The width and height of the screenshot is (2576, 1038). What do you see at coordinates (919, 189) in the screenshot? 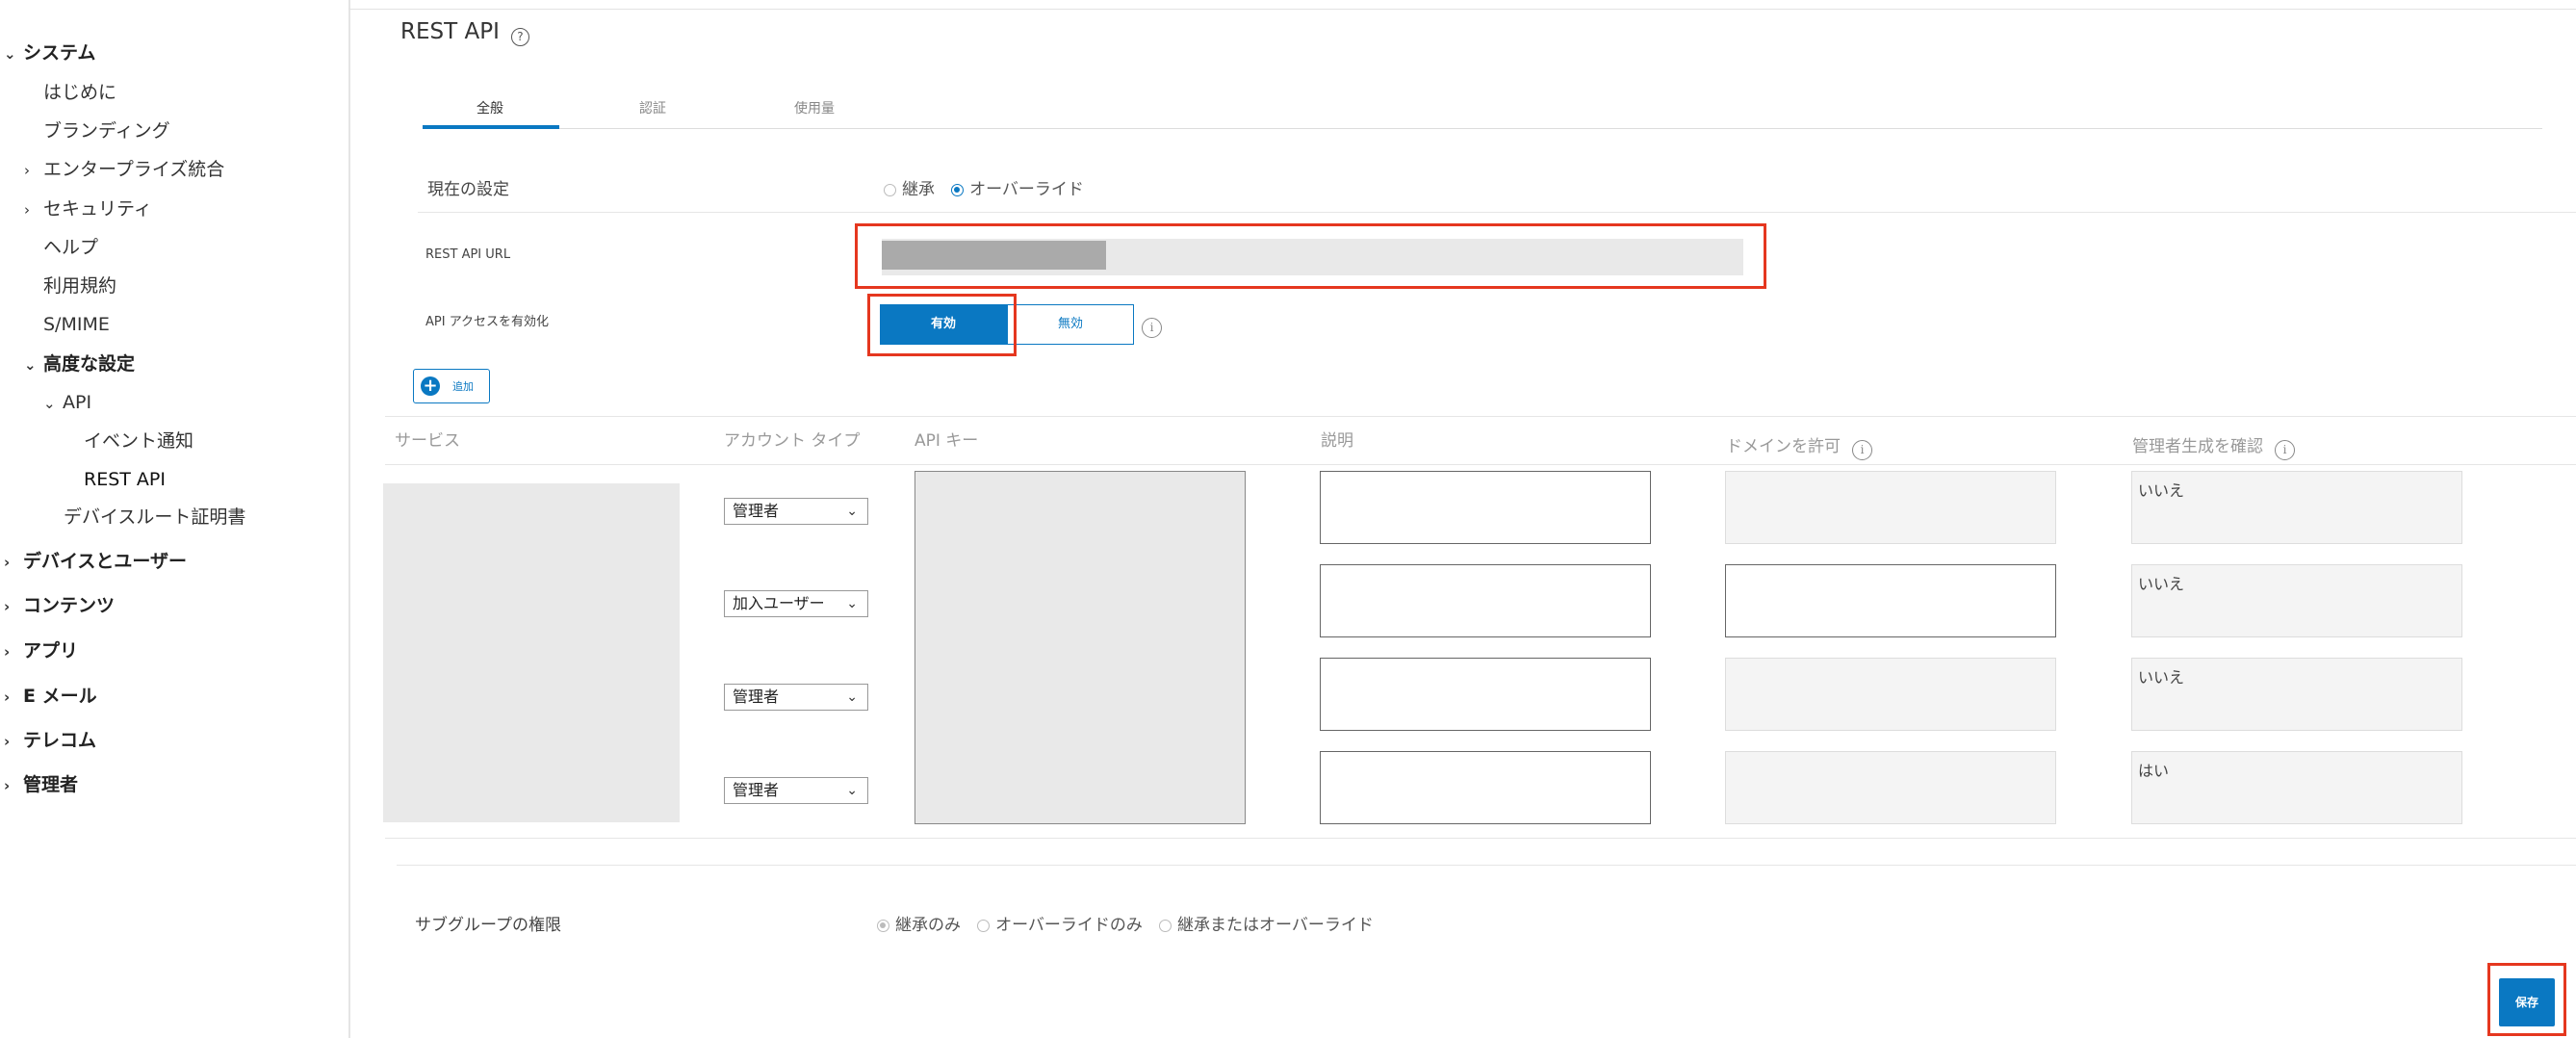
I see `radio-inherit-label: 継承` at bounding box center [919, 189].